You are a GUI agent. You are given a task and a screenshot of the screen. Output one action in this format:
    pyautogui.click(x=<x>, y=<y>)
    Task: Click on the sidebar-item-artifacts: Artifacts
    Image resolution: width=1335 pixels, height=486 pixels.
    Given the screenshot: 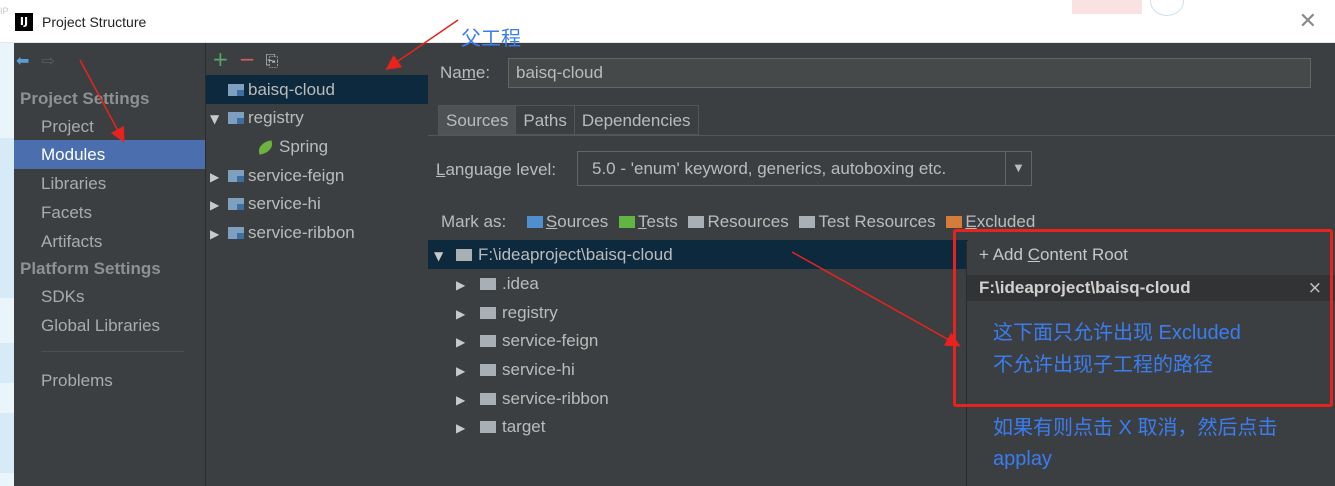 What is the action you would take?
    pyautogui.click(x=71, y=242)
    